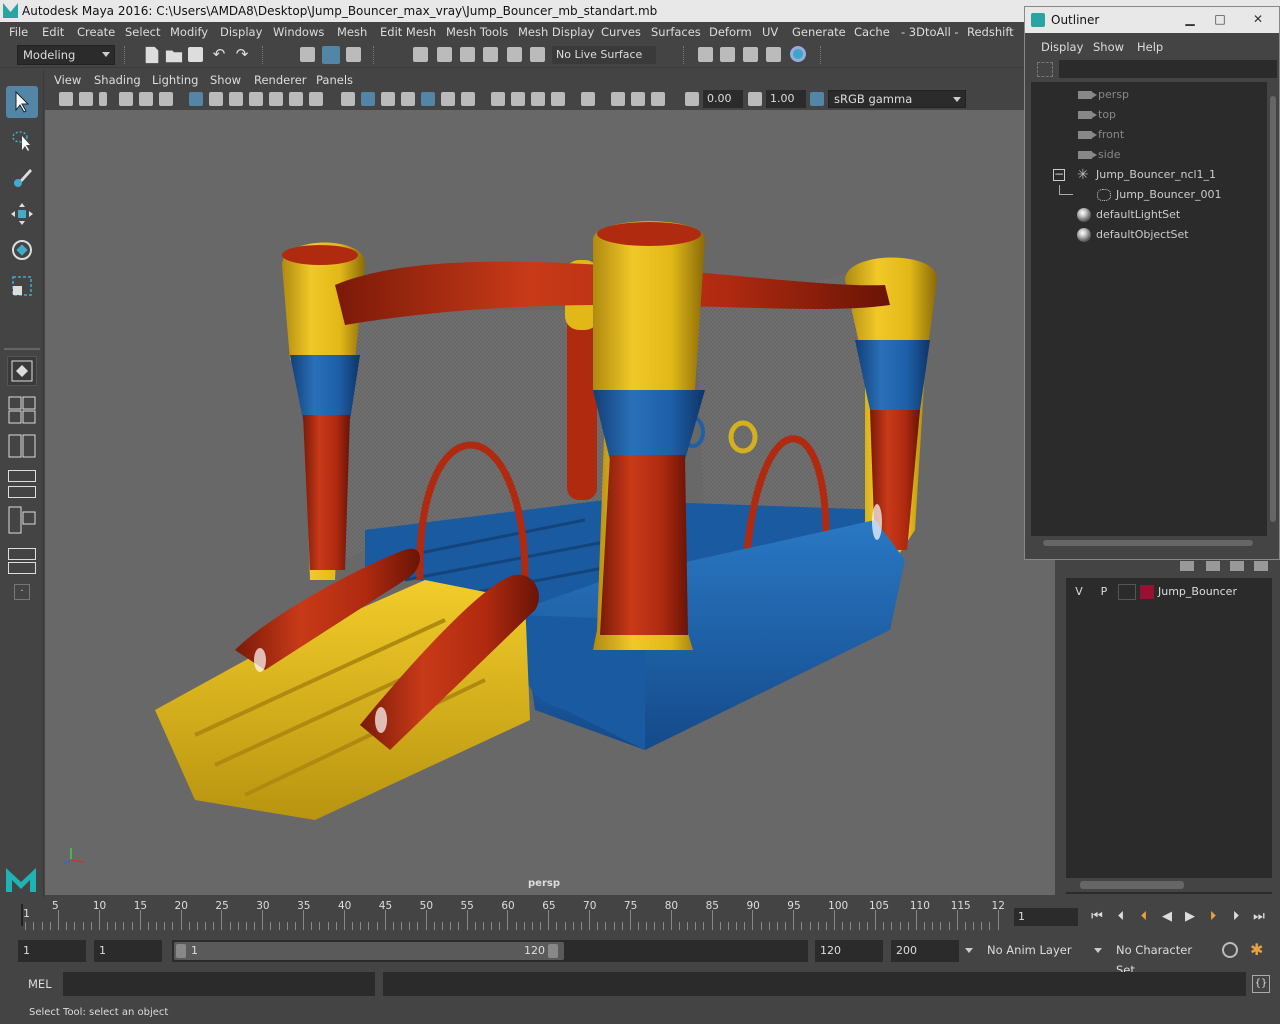 Image resolution: width=1280 pixels, height=1024 pixels. Describe the element at coordinates (22, 446) in the screenshot. I see `persp-outliner-layout-button` at that location.